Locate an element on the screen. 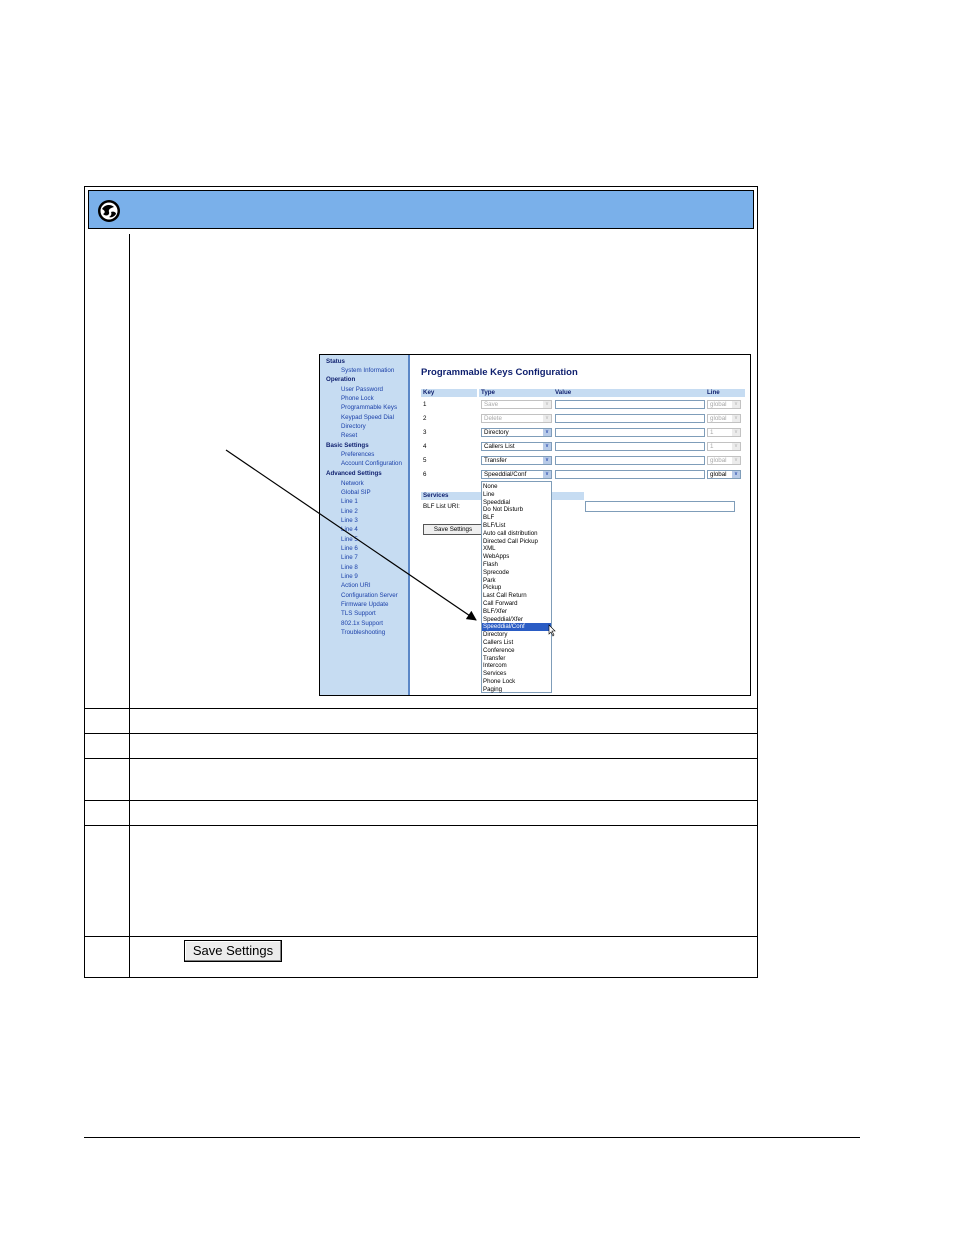 The image size is (954, 1235). footer-rule is located at coordinates (472, 1137).